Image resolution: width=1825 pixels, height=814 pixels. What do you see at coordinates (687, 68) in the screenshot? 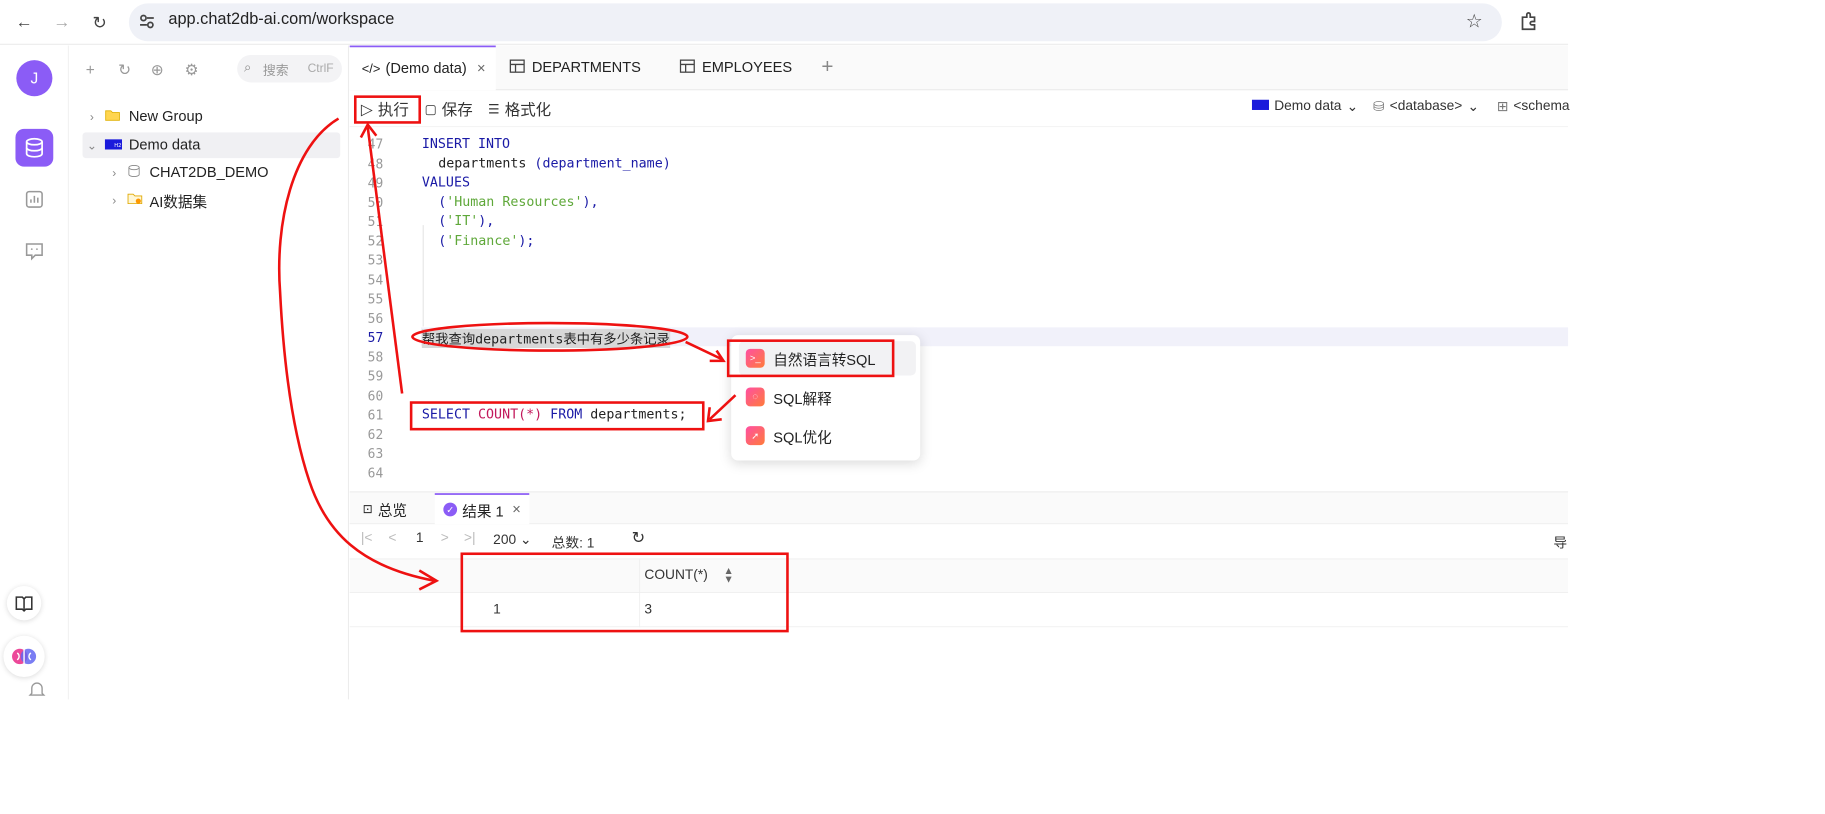
I see `table-icon` at bounding box center [687, 68].